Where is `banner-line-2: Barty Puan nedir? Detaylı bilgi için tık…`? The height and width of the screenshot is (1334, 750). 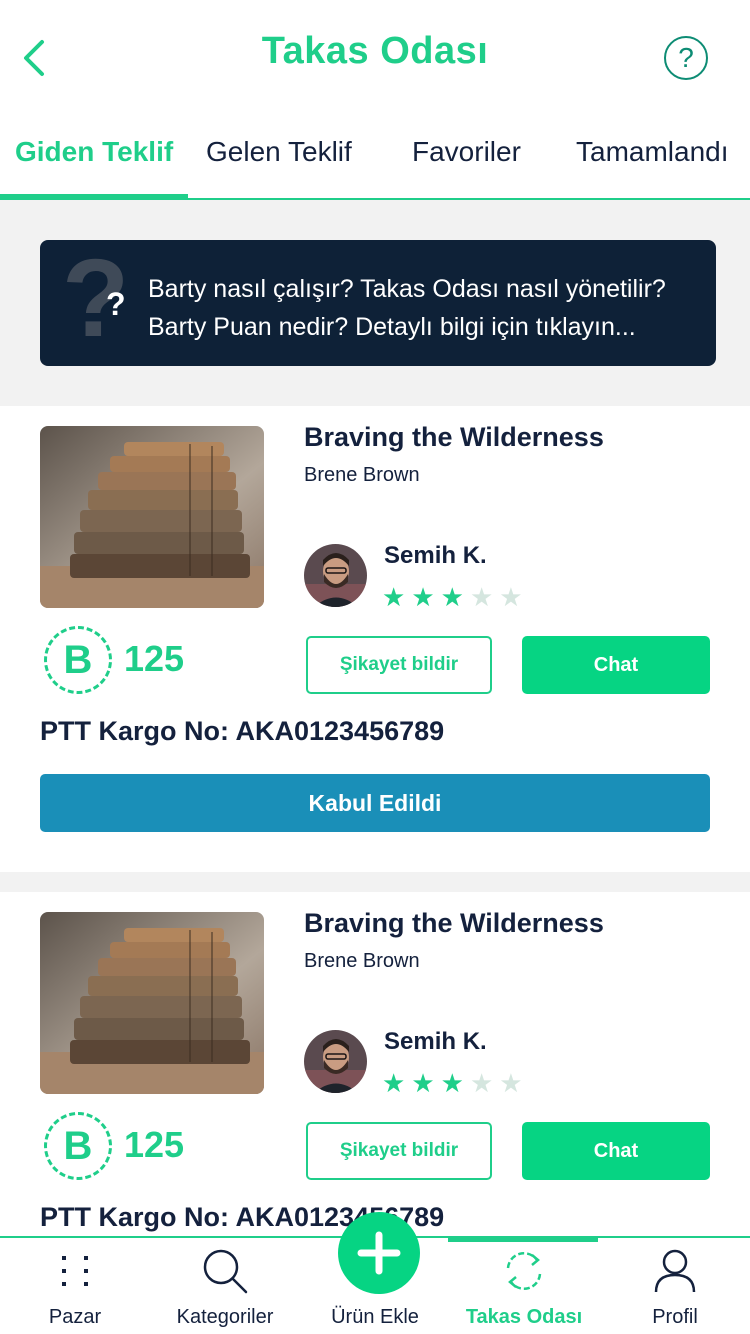
banner-line-2: Barty Puan nedir? Detaylı bilgi için tık… is located at coordinates (392, 327).